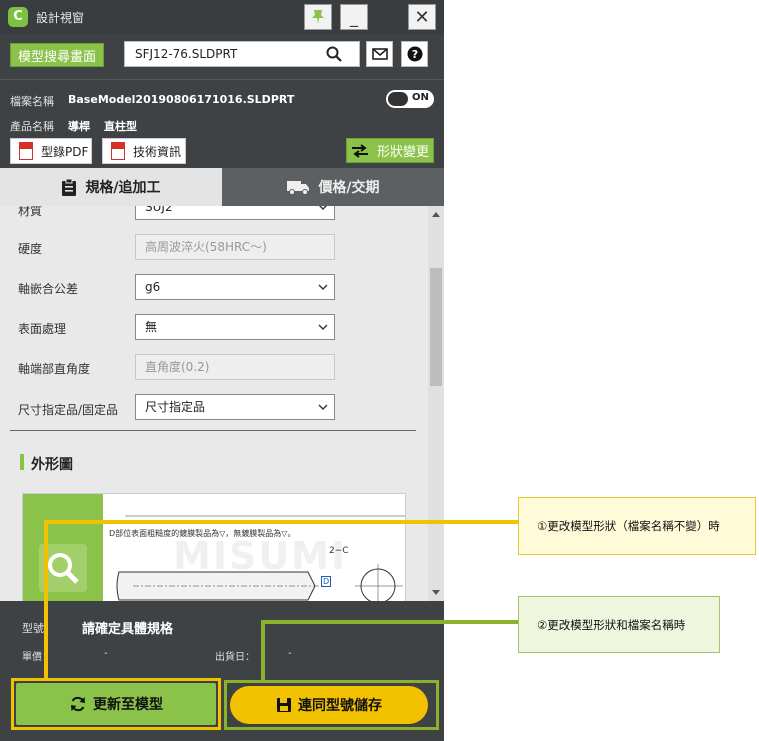 The width and height of the screenshot is (759, 741). Describe the element at coordinates (60, 18) in the screenshot. I see `window-title: 設計視窗` at that location.